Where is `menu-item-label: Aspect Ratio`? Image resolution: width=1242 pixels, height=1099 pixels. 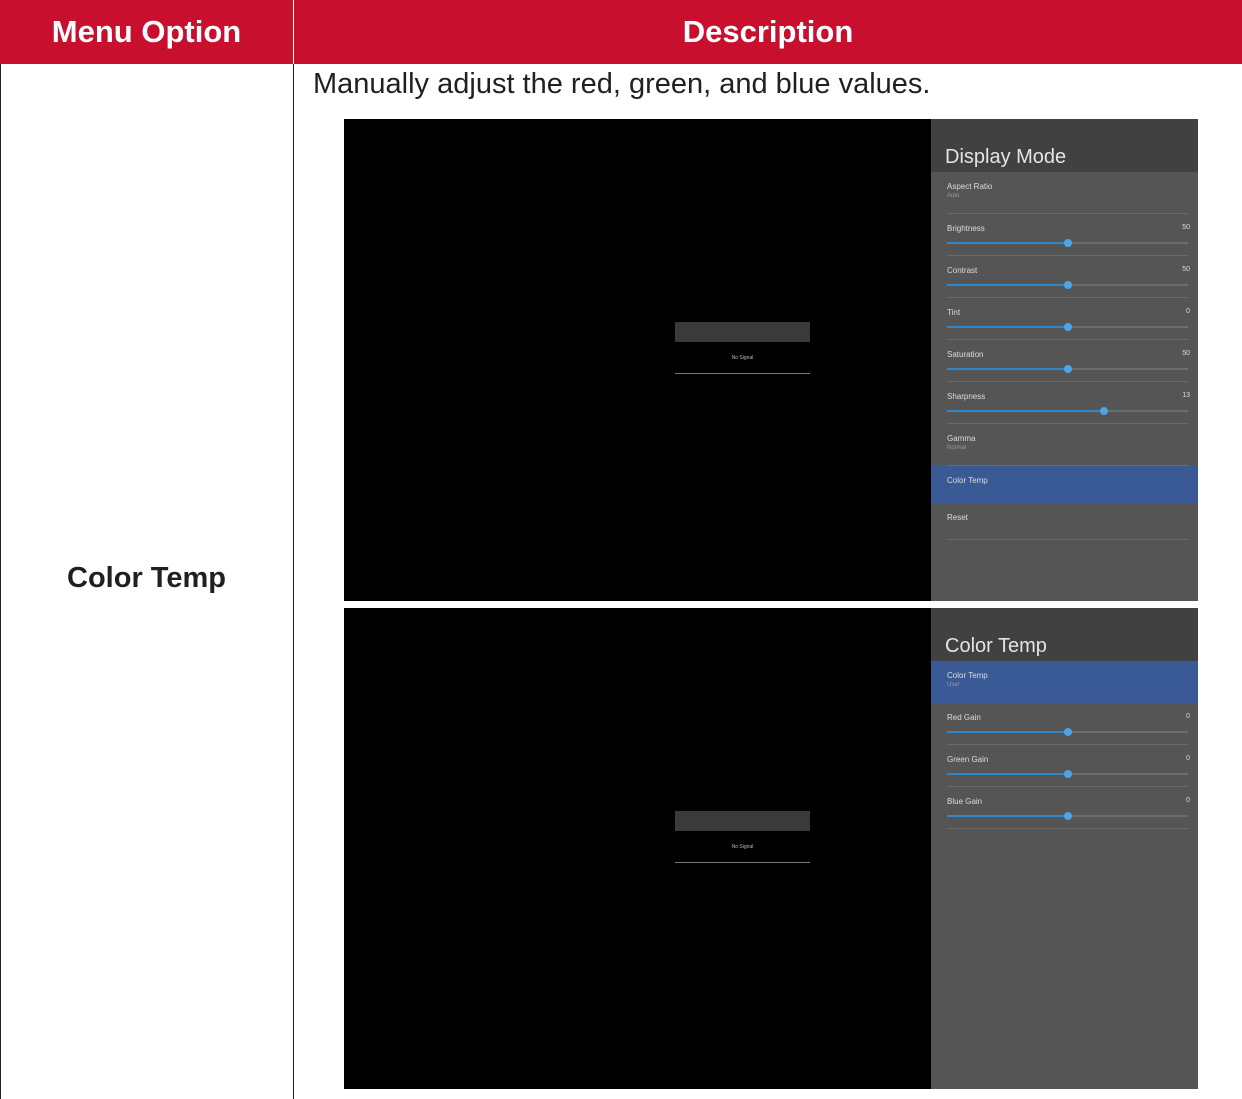 menu-item-label: Aspect Ratio is located at coordinates (970, 186).